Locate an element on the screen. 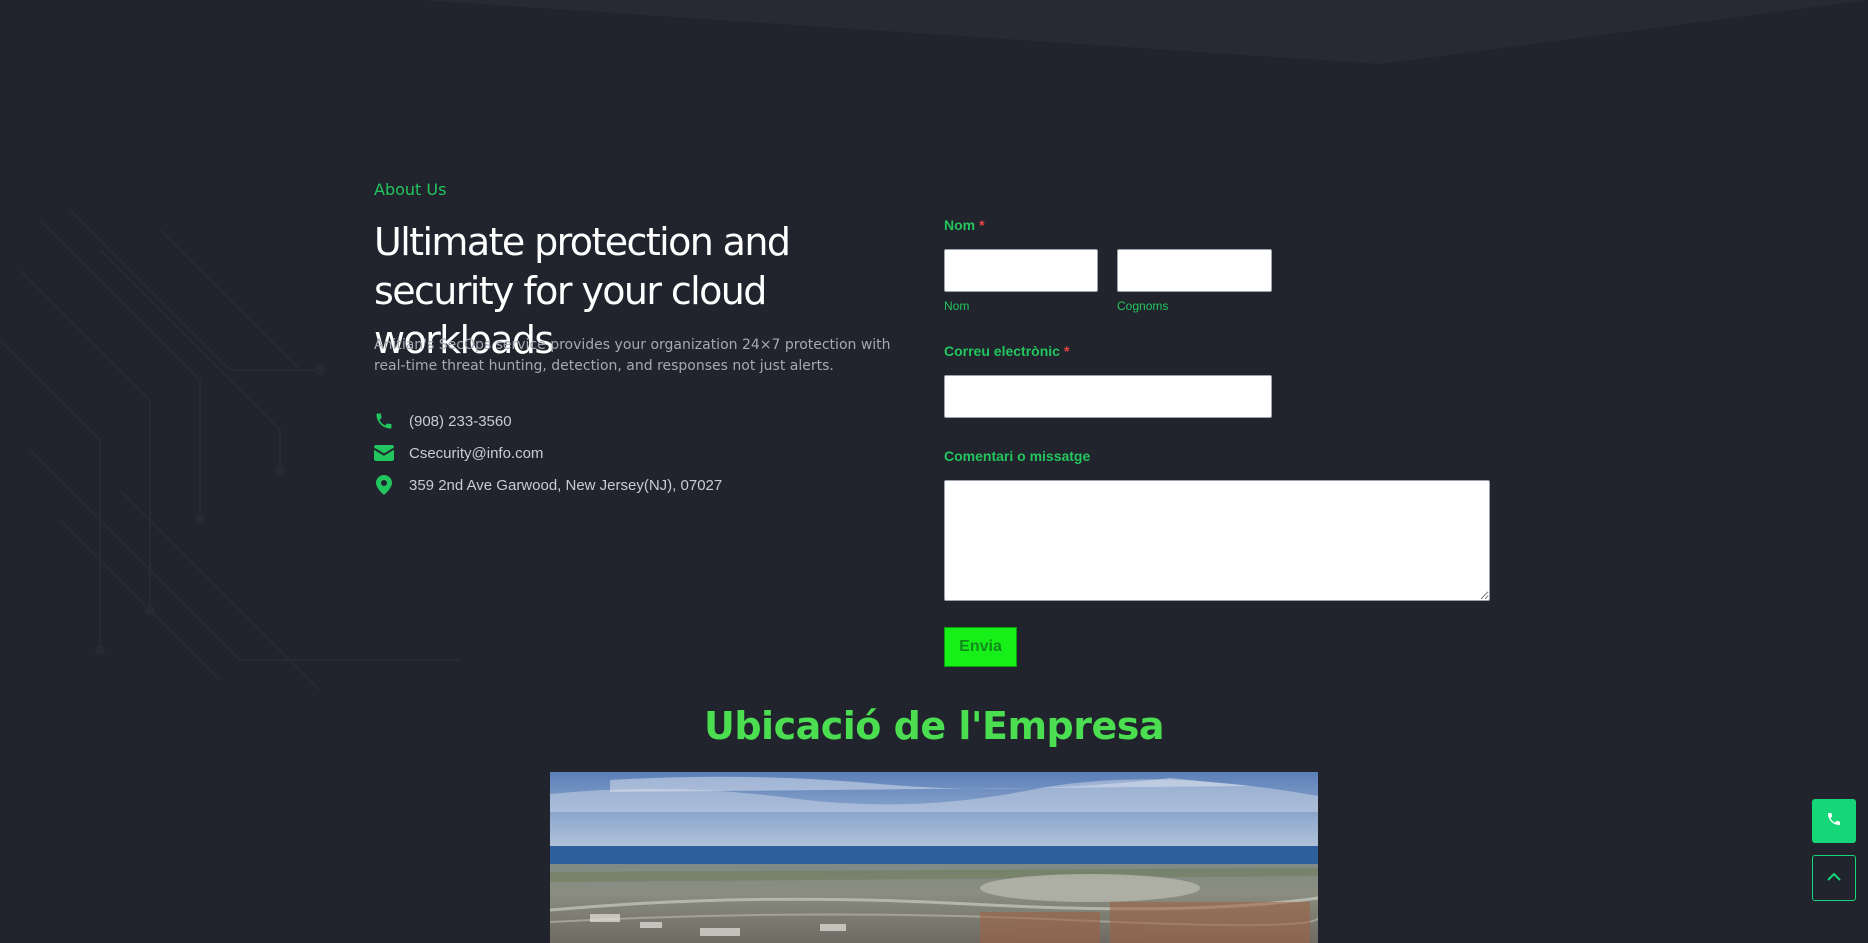 This screenshot has width=1868, height=943. first-name-sublabel: Nom is located at coordinates (957, 306).